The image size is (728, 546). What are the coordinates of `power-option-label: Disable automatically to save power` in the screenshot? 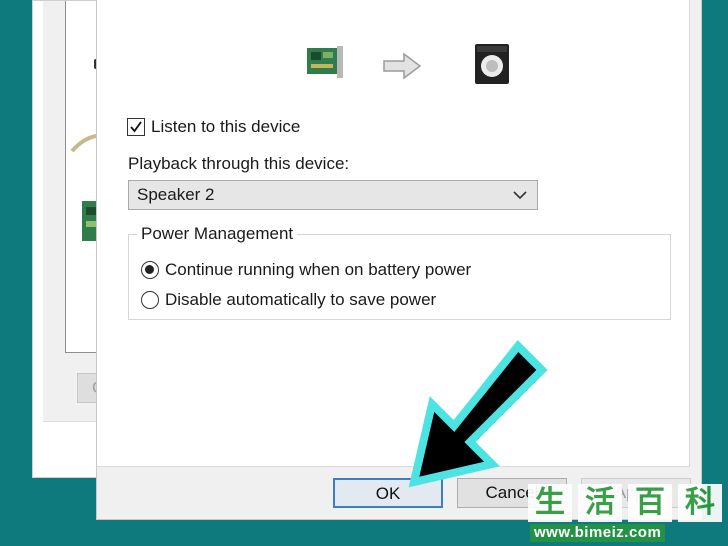 It's located at (301, 299).